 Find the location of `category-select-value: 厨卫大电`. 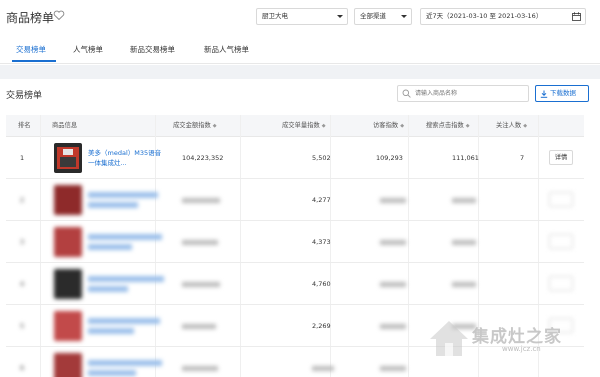

category-select-value: 厨卫大电 is located at coordinates (275, 16).